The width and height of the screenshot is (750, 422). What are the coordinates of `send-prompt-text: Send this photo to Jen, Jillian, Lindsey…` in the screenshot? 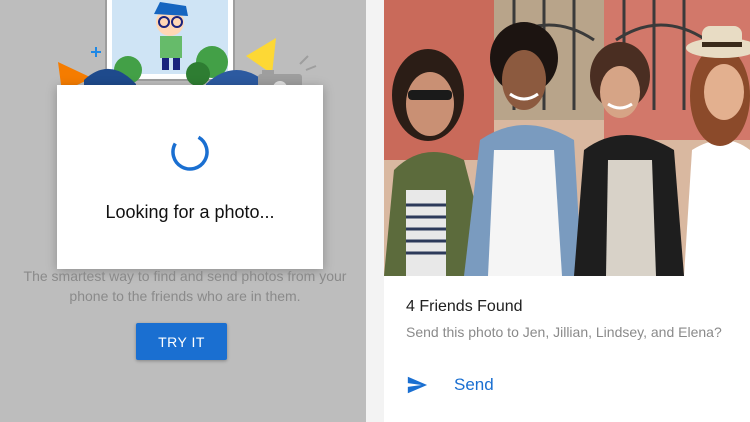 It's located at (564, 332).